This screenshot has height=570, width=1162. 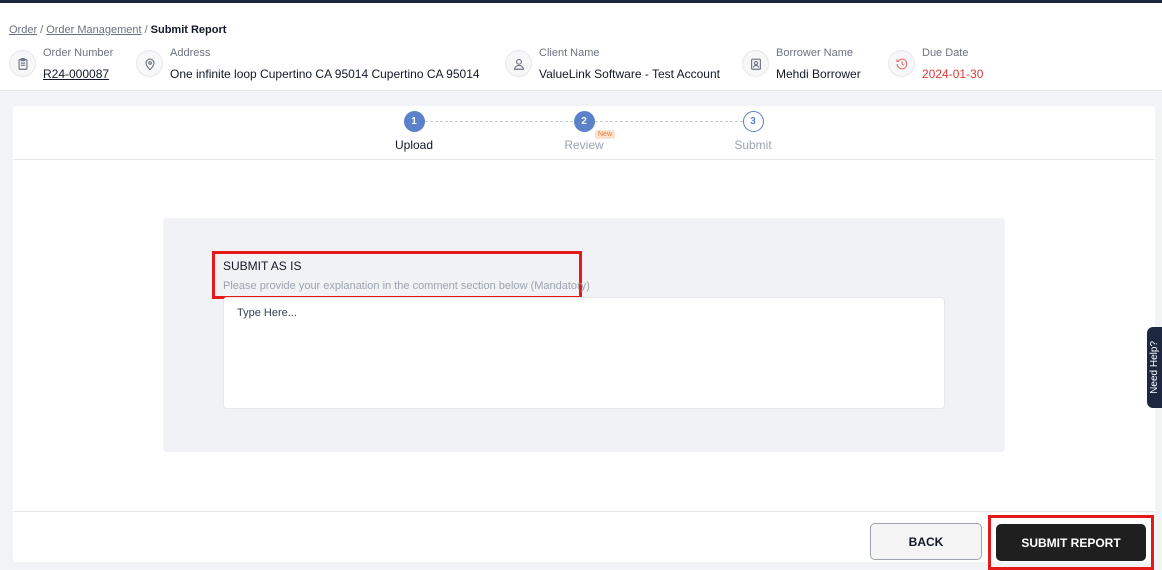 What do you see at coordinates (93, 30) in the screenshot?
I see `breadcrumb-order-management: Order Management` at bounding box center [93, 30].